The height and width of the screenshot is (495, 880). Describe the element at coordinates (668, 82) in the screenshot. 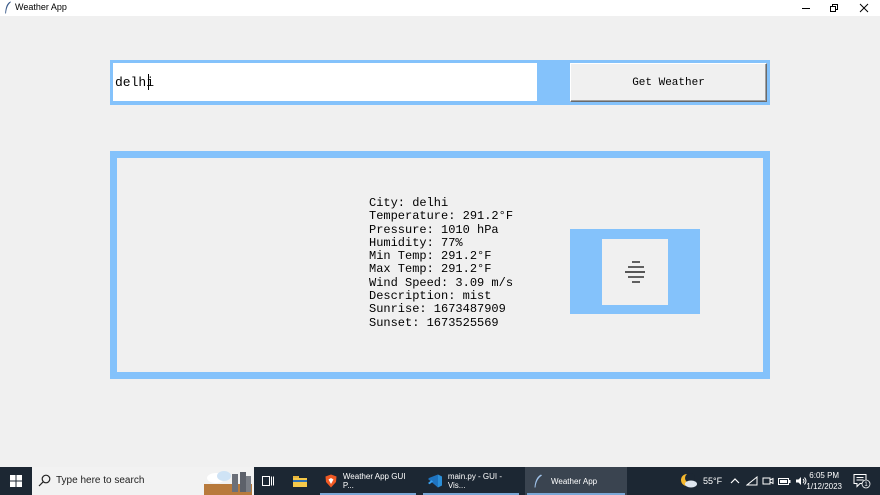

I see `get-weather-button: Get Weather` at that location.